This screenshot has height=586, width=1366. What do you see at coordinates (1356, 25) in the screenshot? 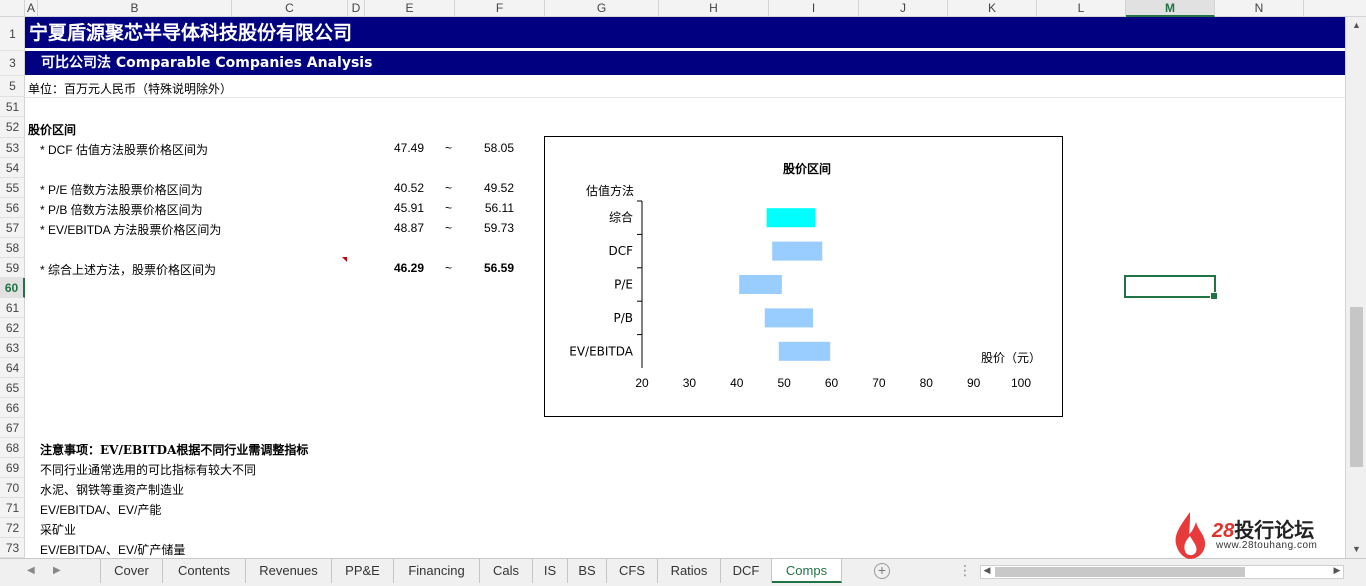
I see `scroll-up-icon: ▲` at bounding box center [1356, 25].